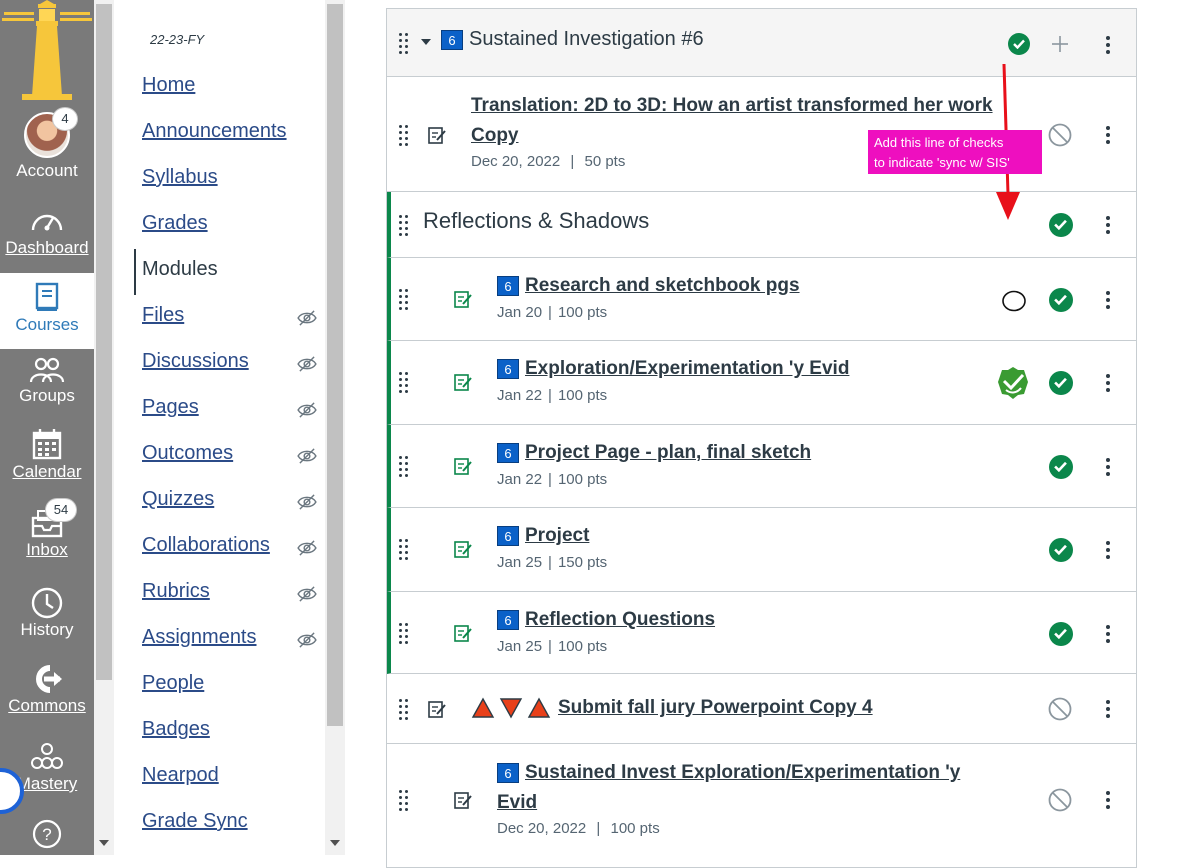 Image resolution: width=1177 pixels, height=868 pixels. What do you see at coordinates (715, 708) in the screenshot?
I see `item-title: Submit fall jury Powerpoint Copy 4` at bounding box center [715, 708].